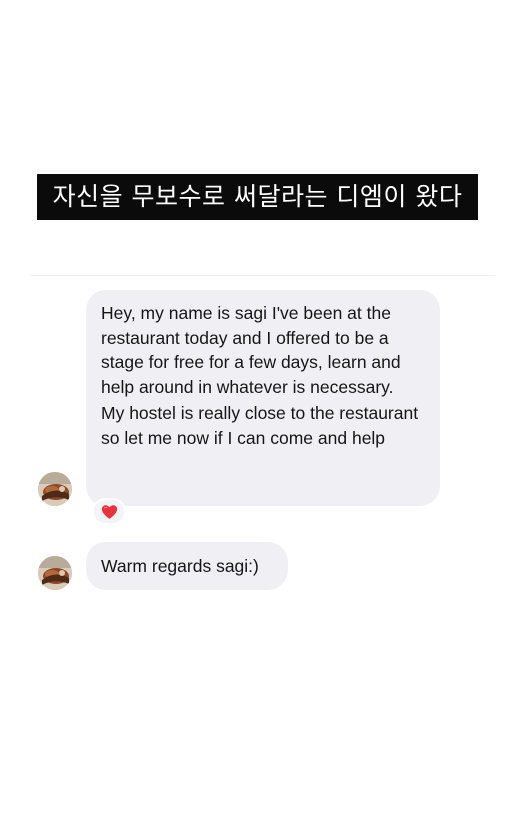 This screenshot has height=833, width=523. I want to click on message-text: Warm regards sagi:), so click(180, 566).